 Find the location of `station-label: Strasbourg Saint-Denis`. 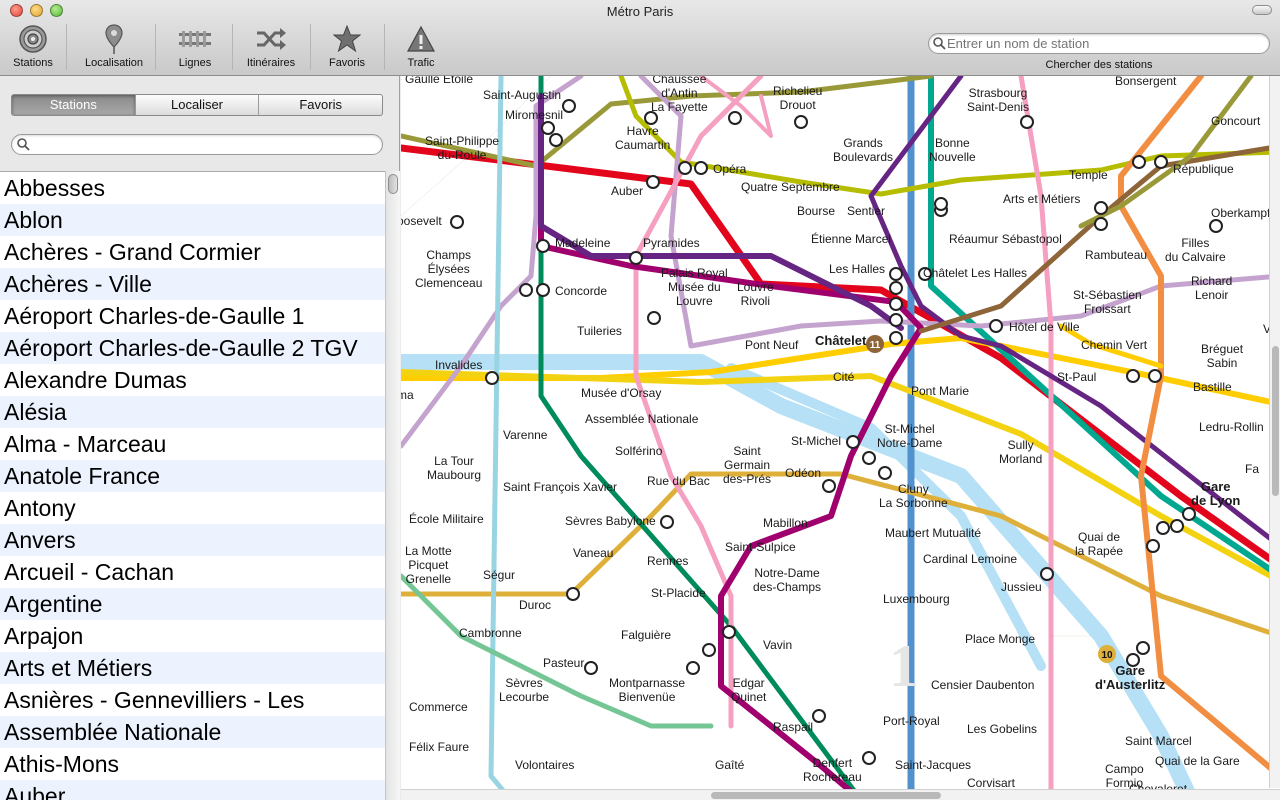

station-label: Strasbourg Saint-Denis is located at coordinates (998, 100).